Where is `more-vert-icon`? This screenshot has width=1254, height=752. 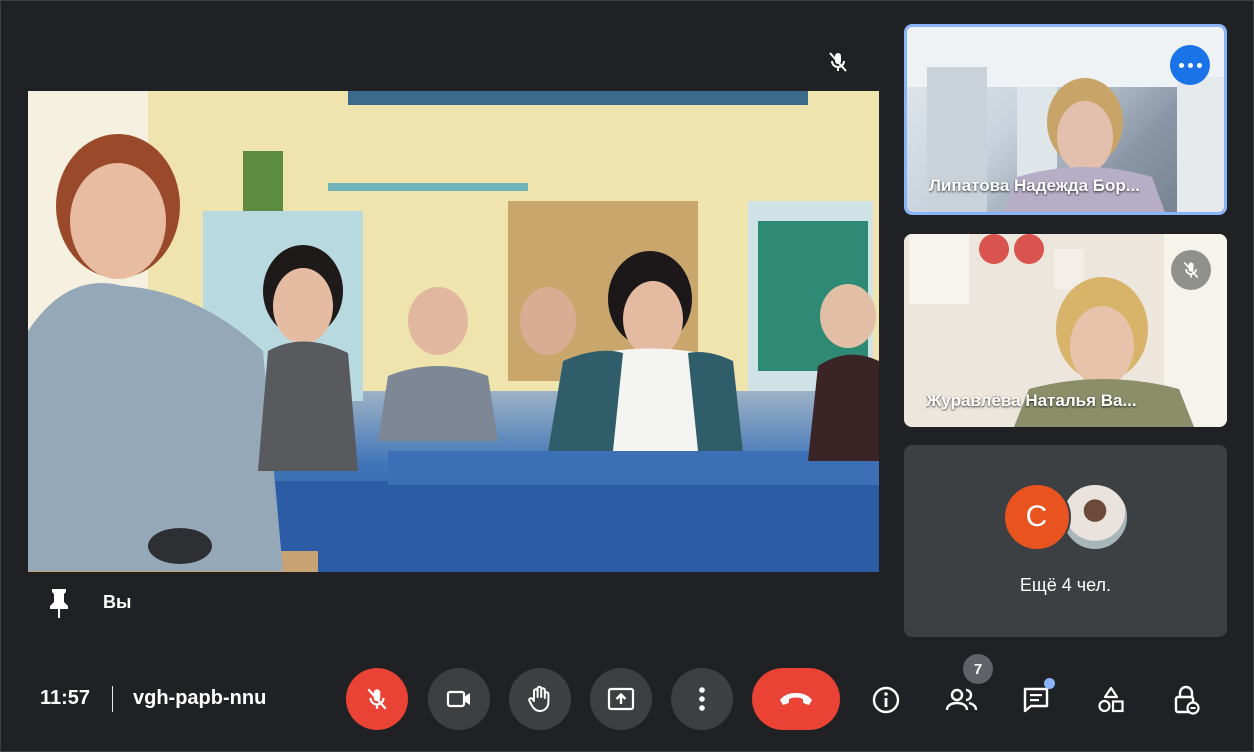 more-vert-icon is located at coordinates (702, 699).